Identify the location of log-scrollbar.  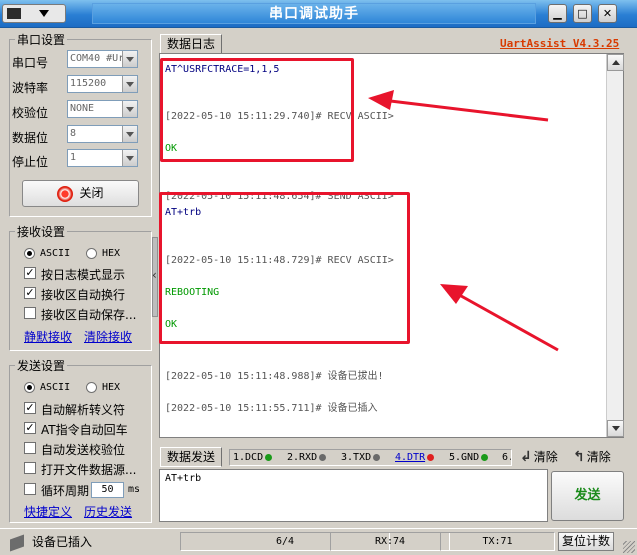
(615, 245).